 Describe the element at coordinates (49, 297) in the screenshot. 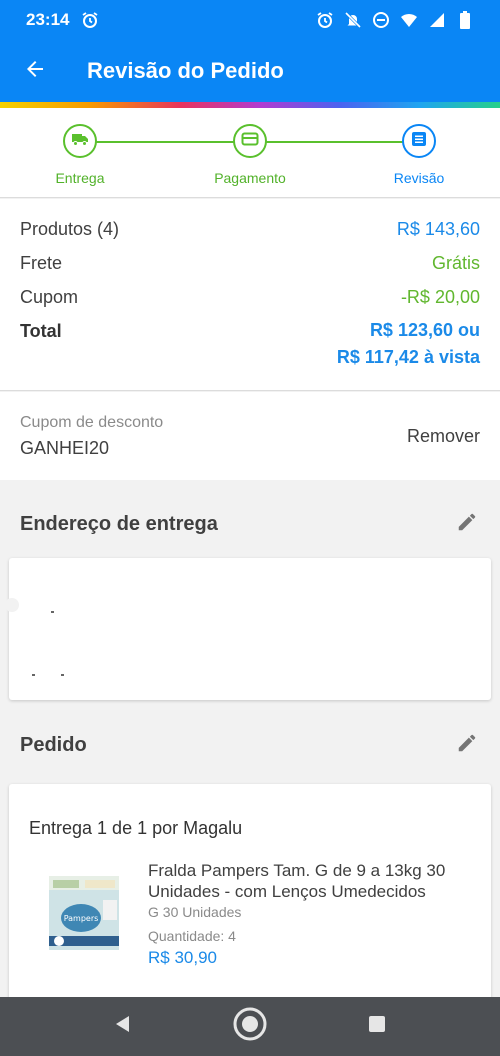

I see `summary-label: Cupom` at that location.